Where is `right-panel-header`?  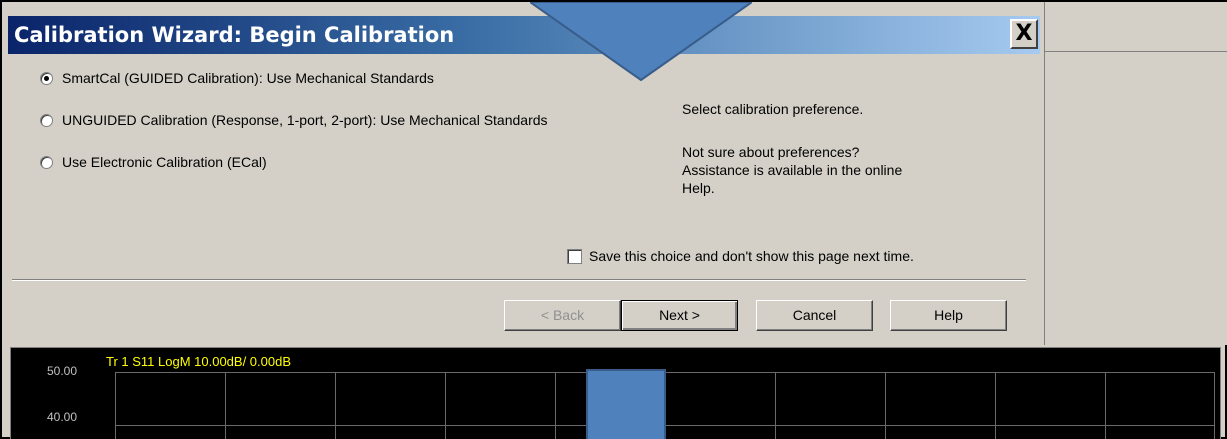 right-panel-header is located at coordinates (1136, 27).